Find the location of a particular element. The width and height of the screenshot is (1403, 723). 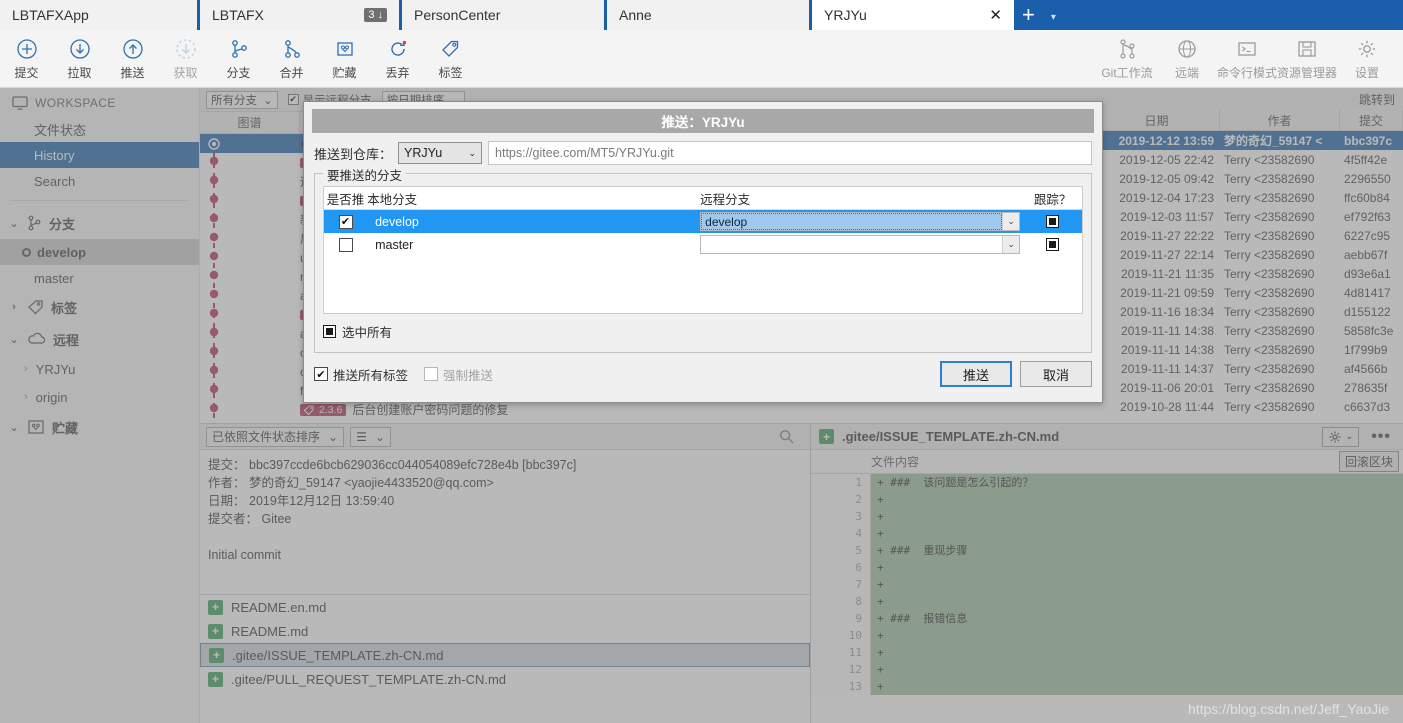

diff-settings-button: ⌄ is located at coordinates (1340, 436).